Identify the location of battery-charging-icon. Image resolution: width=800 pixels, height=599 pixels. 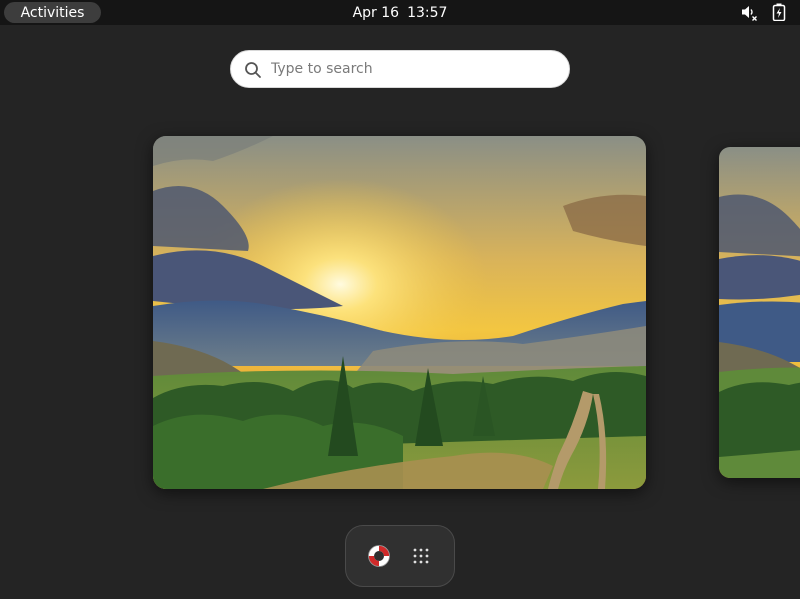
(779, 12).